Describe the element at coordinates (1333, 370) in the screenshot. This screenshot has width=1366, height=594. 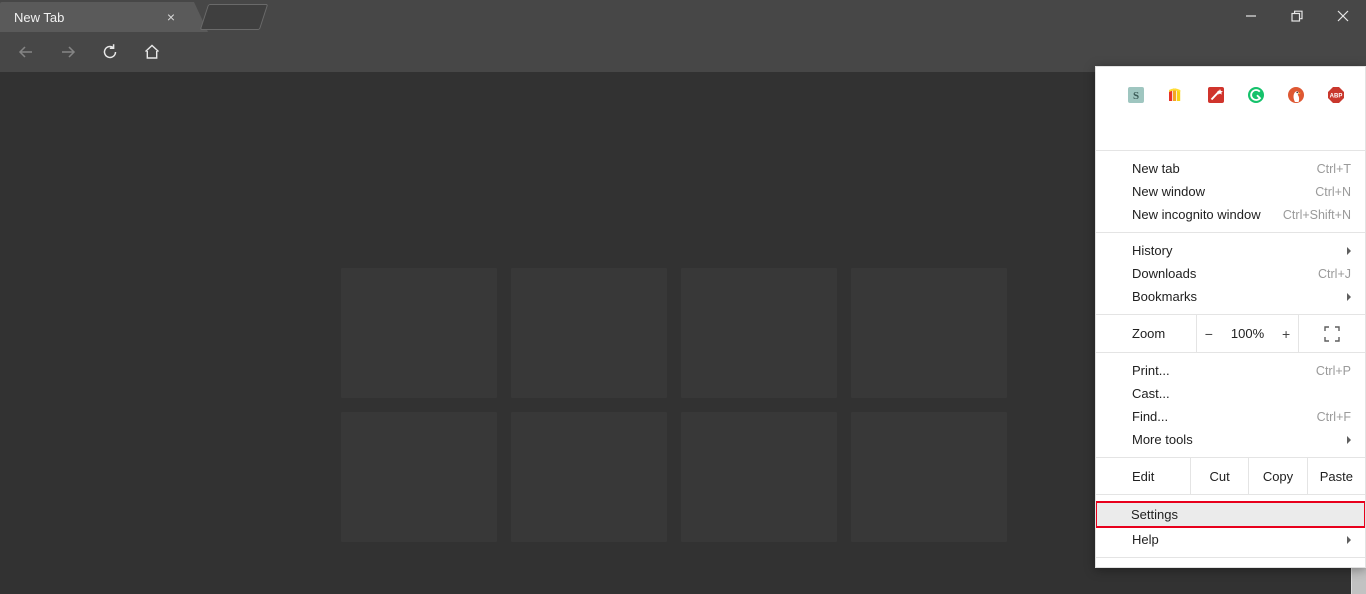
I see `menu-item-shortcut: Ctrl+P` at that location.